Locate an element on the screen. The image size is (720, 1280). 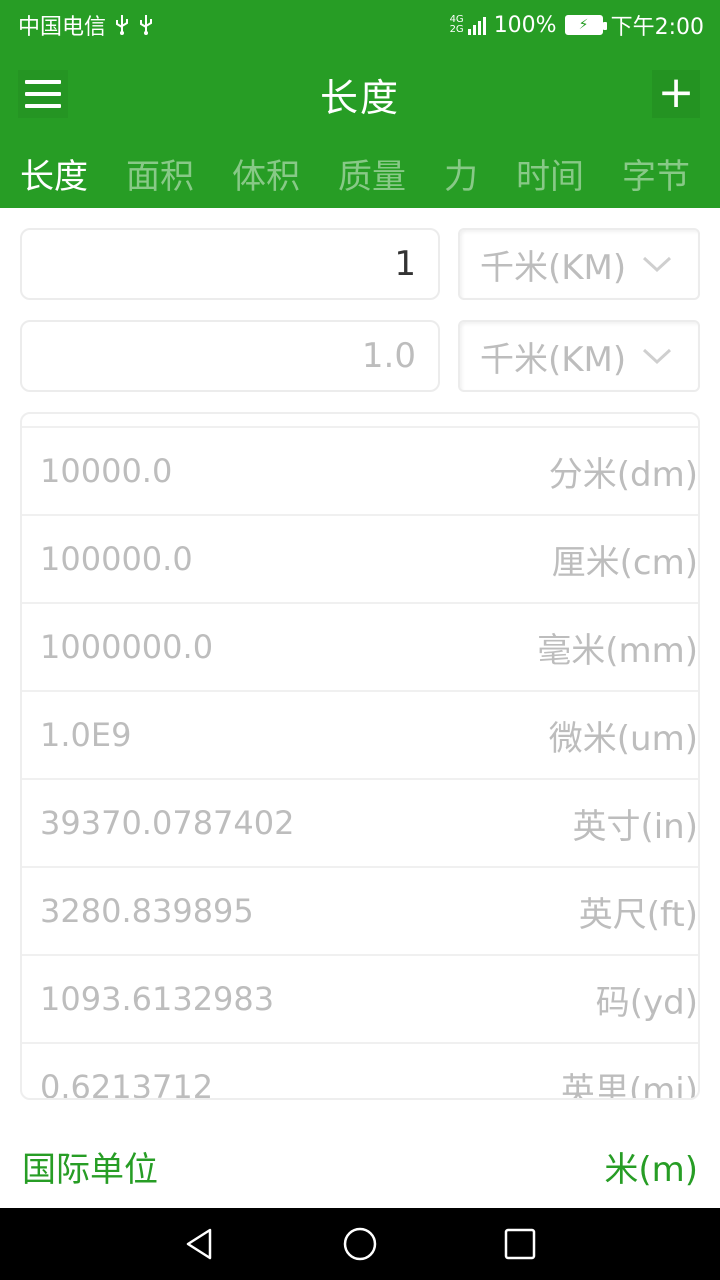
result-unit: 码(yd) is located at coordinates (646, 1002).